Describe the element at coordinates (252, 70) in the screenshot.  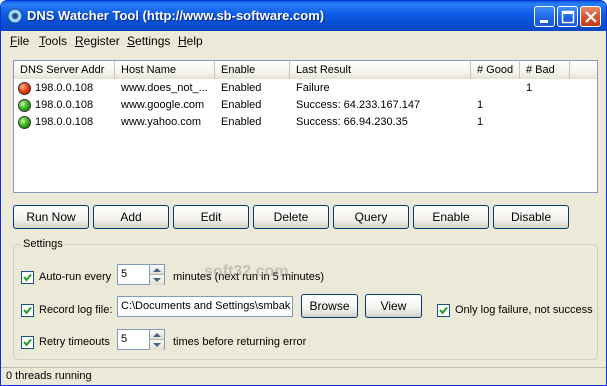
I see `column-enable: Enable` at that location.